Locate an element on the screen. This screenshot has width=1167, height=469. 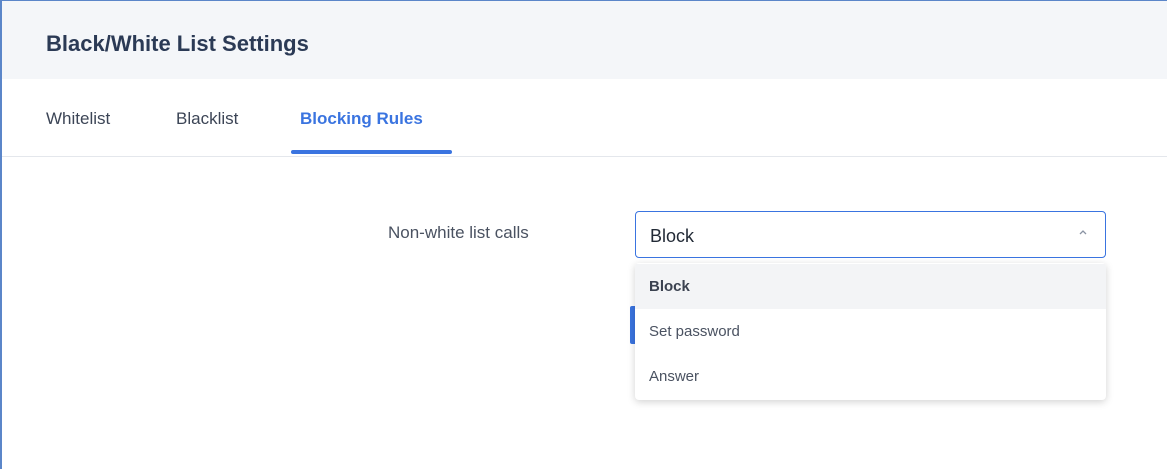
option-set-password: Set password is located at coordinates (870, 331).